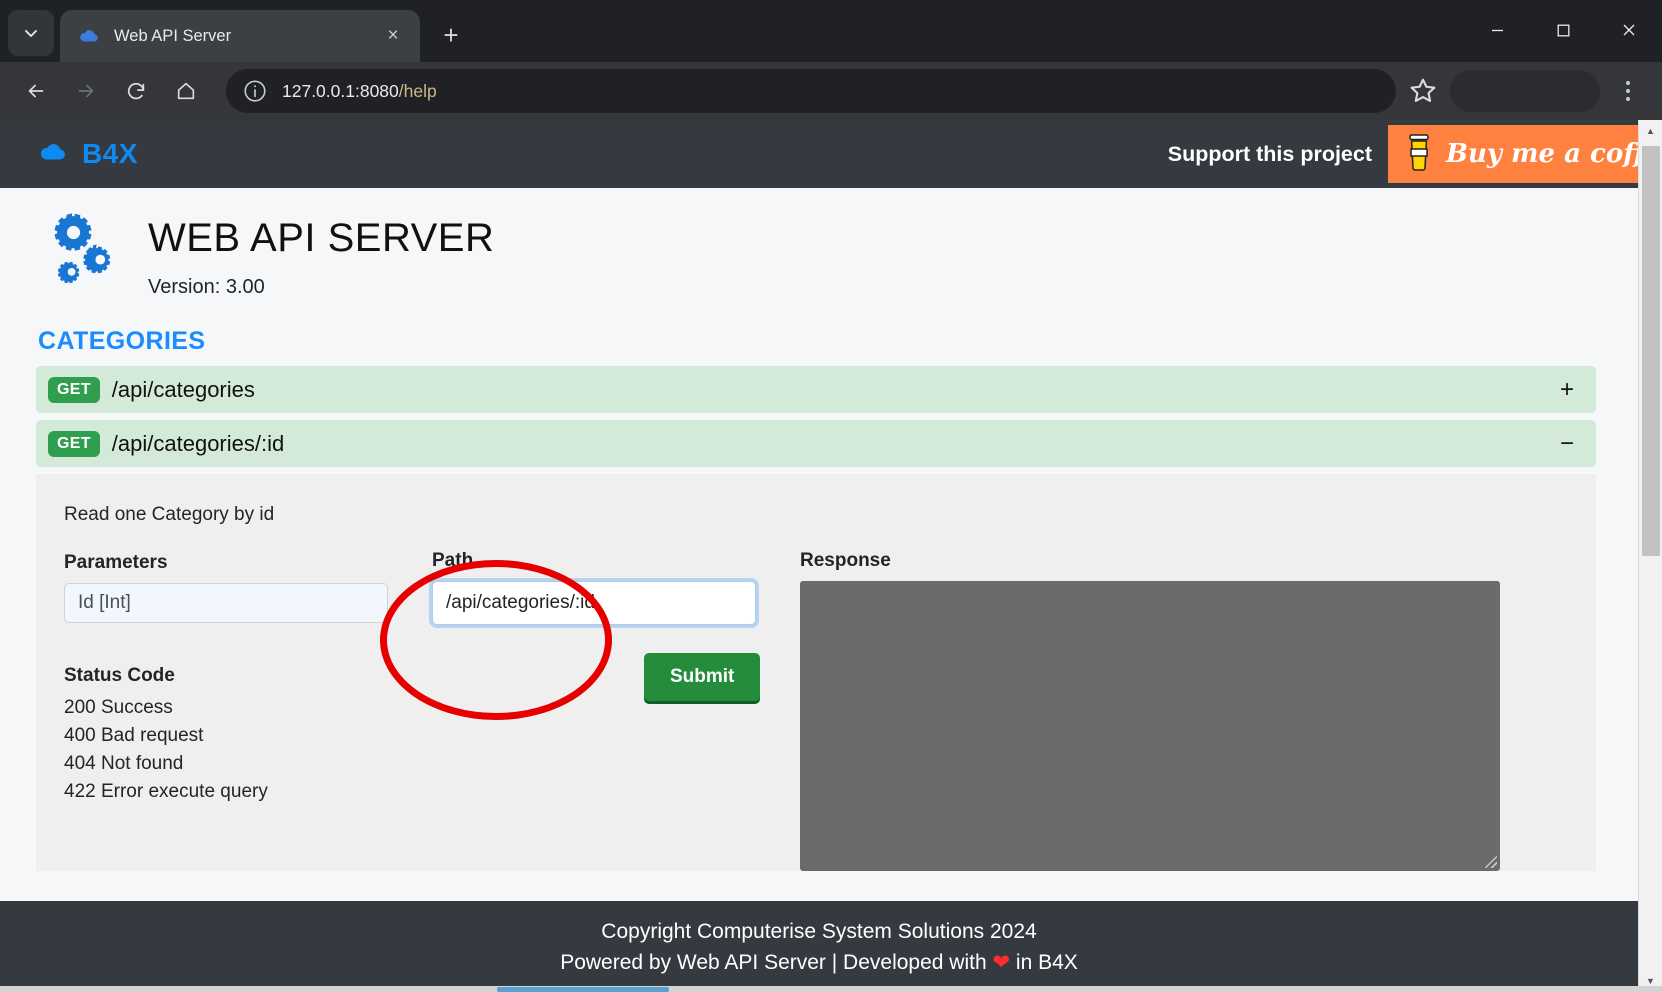 The image size is (1662, 992). Describe the element at coordinates (393, 36) in the screenshot. I see `close-tab-icon: ×` at that location.